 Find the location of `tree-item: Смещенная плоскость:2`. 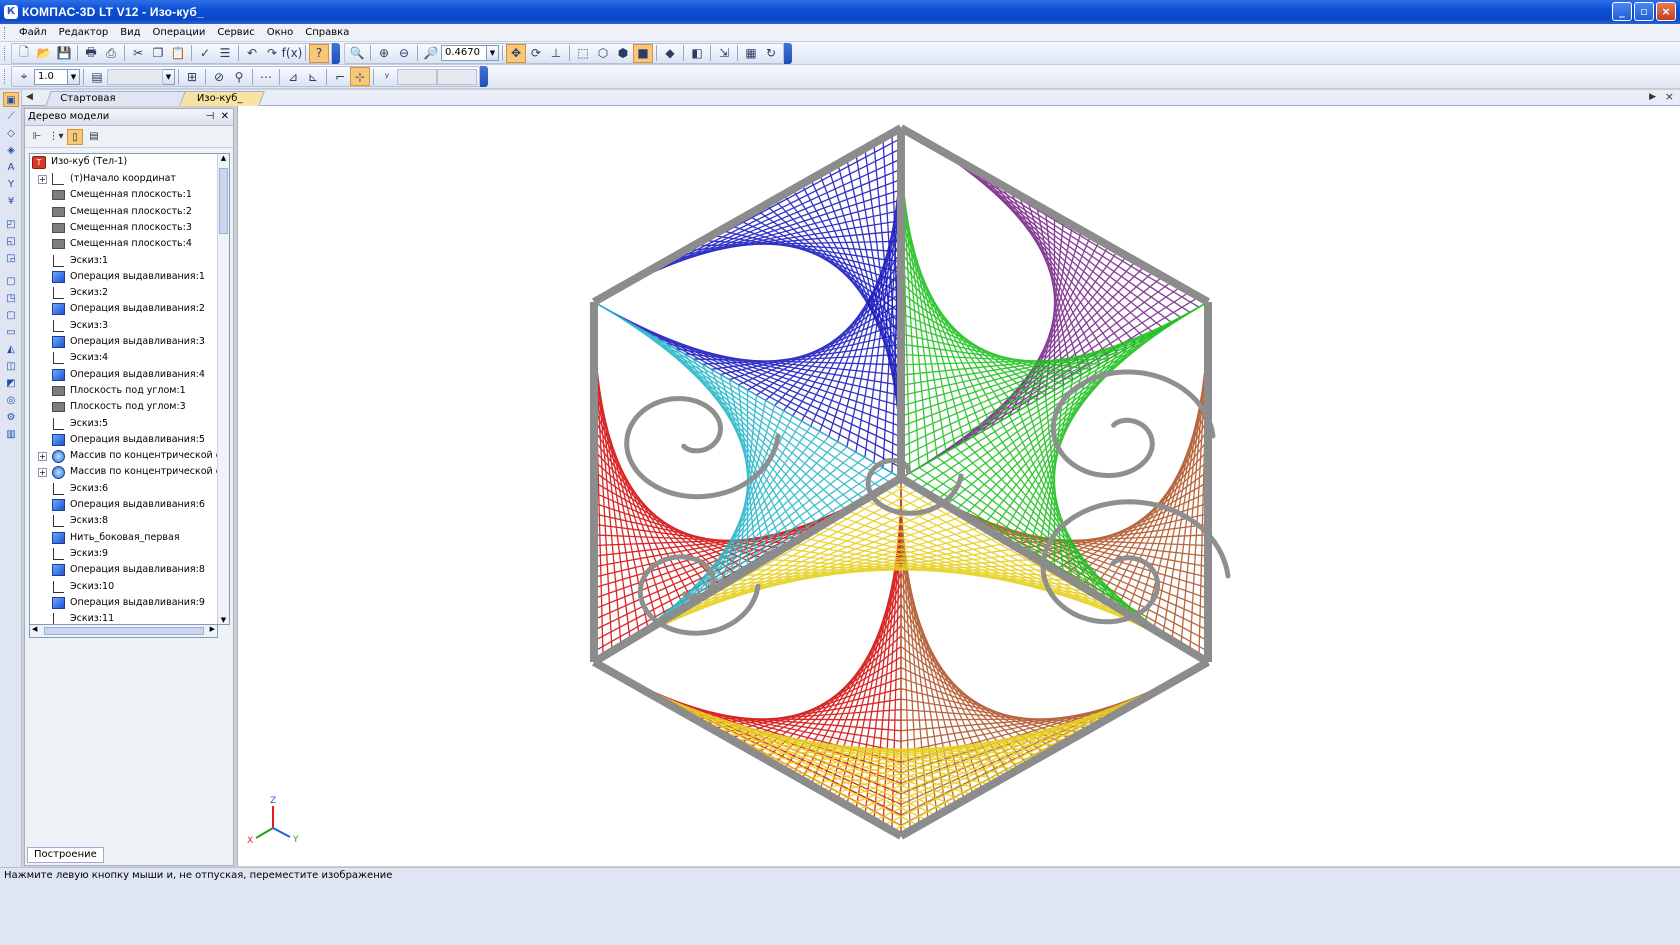

tree-item: Смещенная плоскость:2 is located at coordinates (133, 212).